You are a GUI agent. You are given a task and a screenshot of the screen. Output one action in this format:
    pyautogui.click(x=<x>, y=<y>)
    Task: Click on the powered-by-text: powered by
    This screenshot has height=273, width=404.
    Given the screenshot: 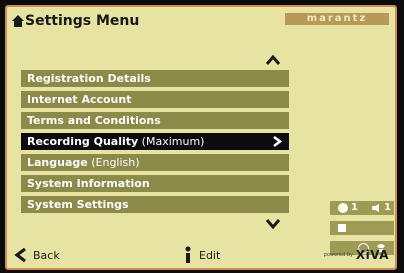 What is the action you would take?
    pyautogui.click(x=338, y=255)
    